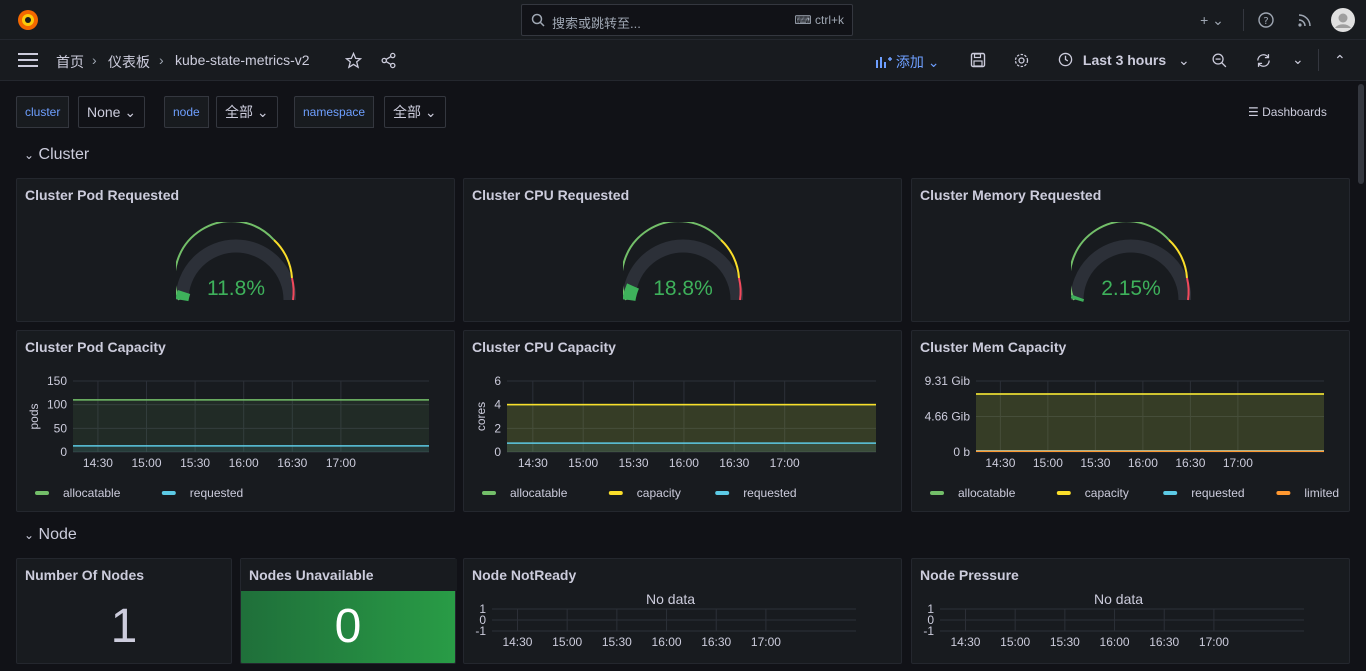 The width and height of the screenshot is (1366, 671). Describe the element at coordinates (884, 62) in the screenshot. I see `add-panel-icon` at that location.